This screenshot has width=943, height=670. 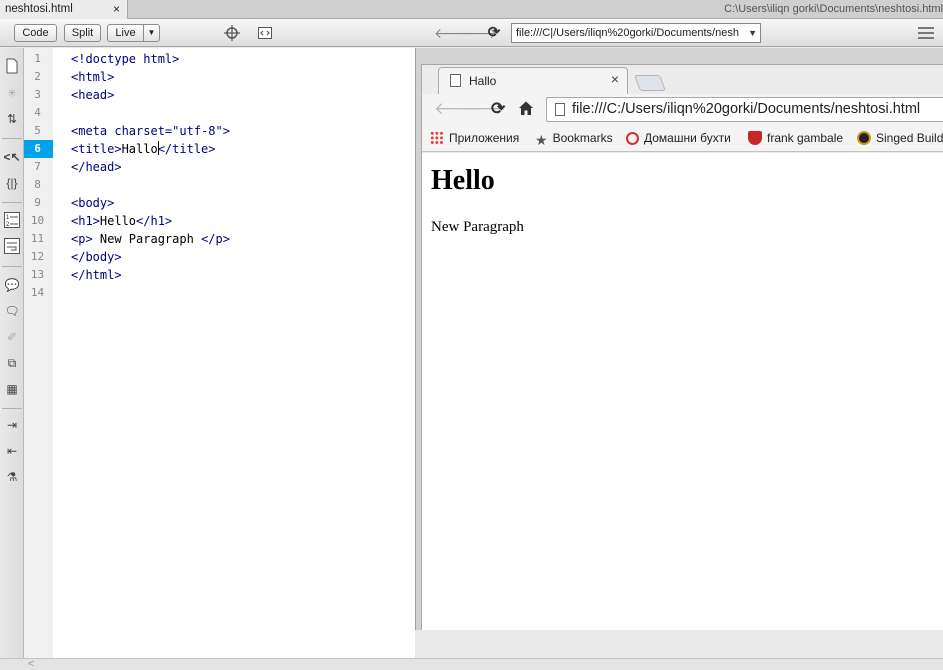 I want to click on code-token: <meta charset=, so click(x=122, y=131).